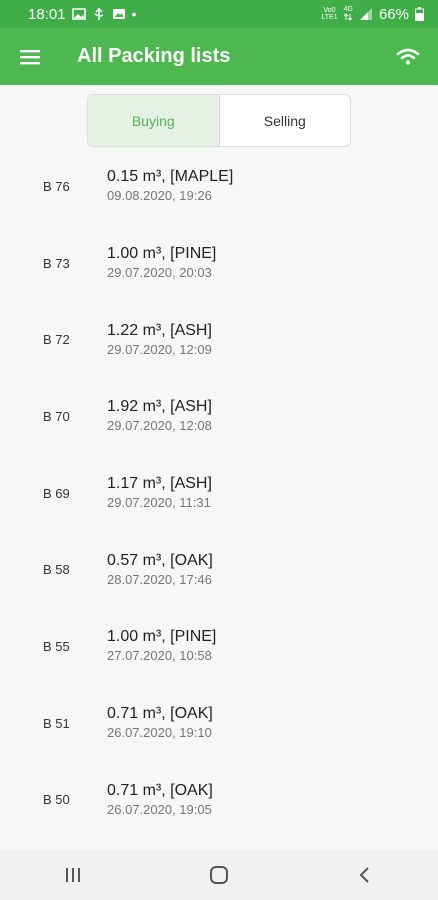 The width and height of the screenshot is (438, 900). Describe the element at coordinates (285, 120) in the screenshot. I see `tab-selling: Selling` at that location.